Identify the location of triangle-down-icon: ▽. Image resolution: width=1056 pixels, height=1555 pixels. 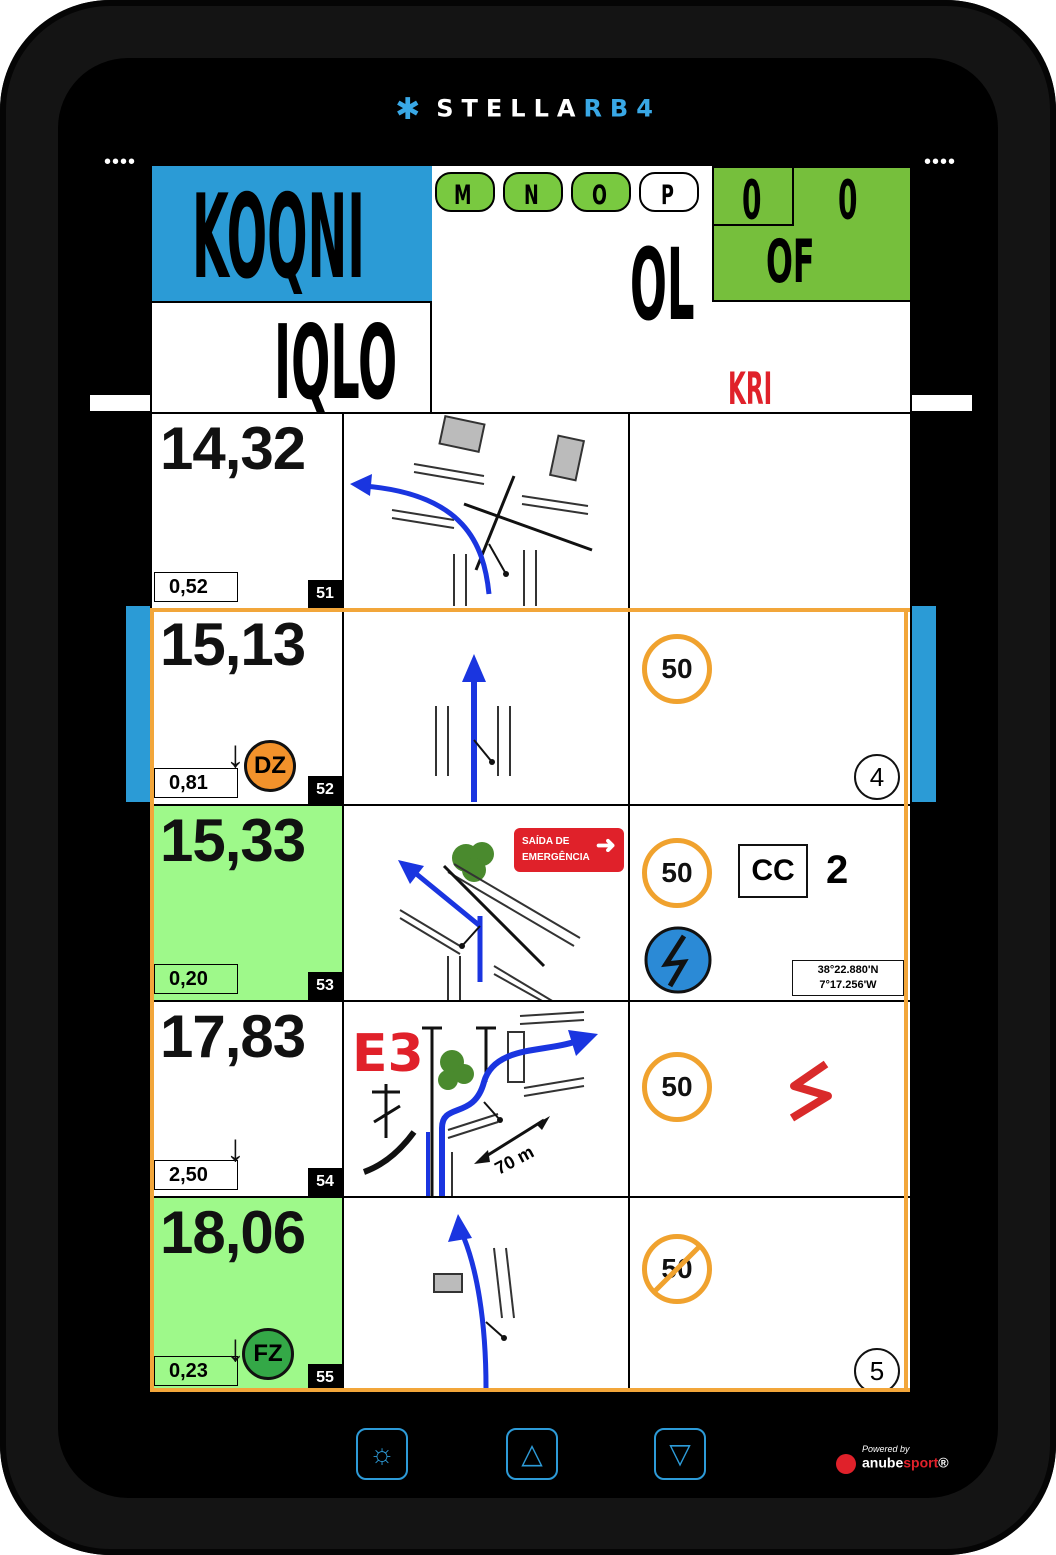
(680, 1453).